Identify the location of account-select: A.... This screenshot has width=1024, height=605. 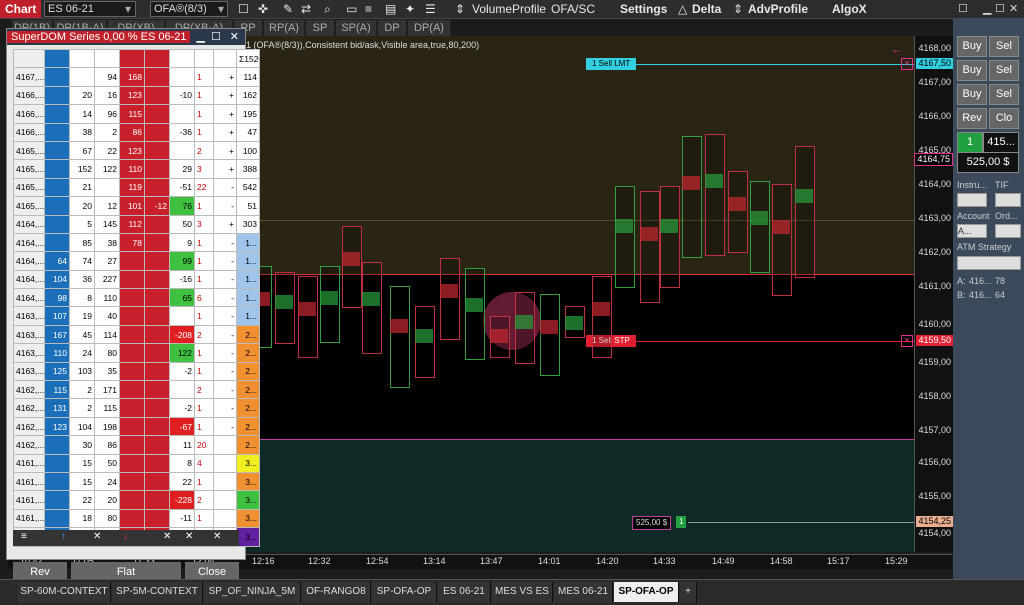
(972, 231).